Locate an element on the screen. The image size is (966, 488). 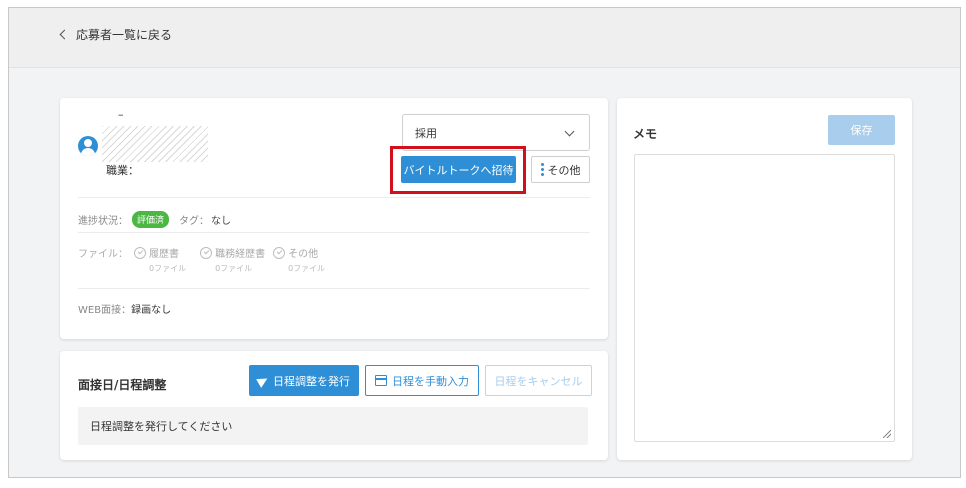
file-name: 履歴書 is located at coordinates (164, 254).